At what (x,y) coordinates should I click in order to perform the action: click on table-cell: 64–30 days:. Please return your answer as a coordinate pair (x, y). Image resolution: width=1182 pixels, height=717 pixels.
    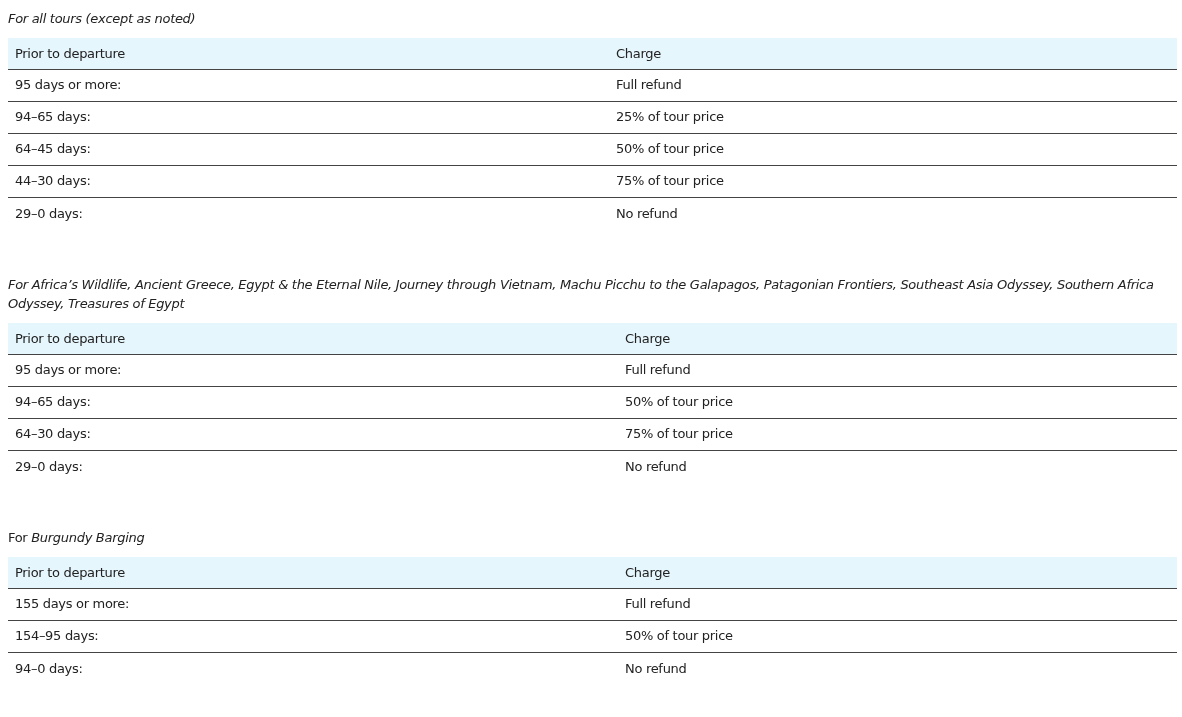
    Looking at the image, I should click on (313, 434).